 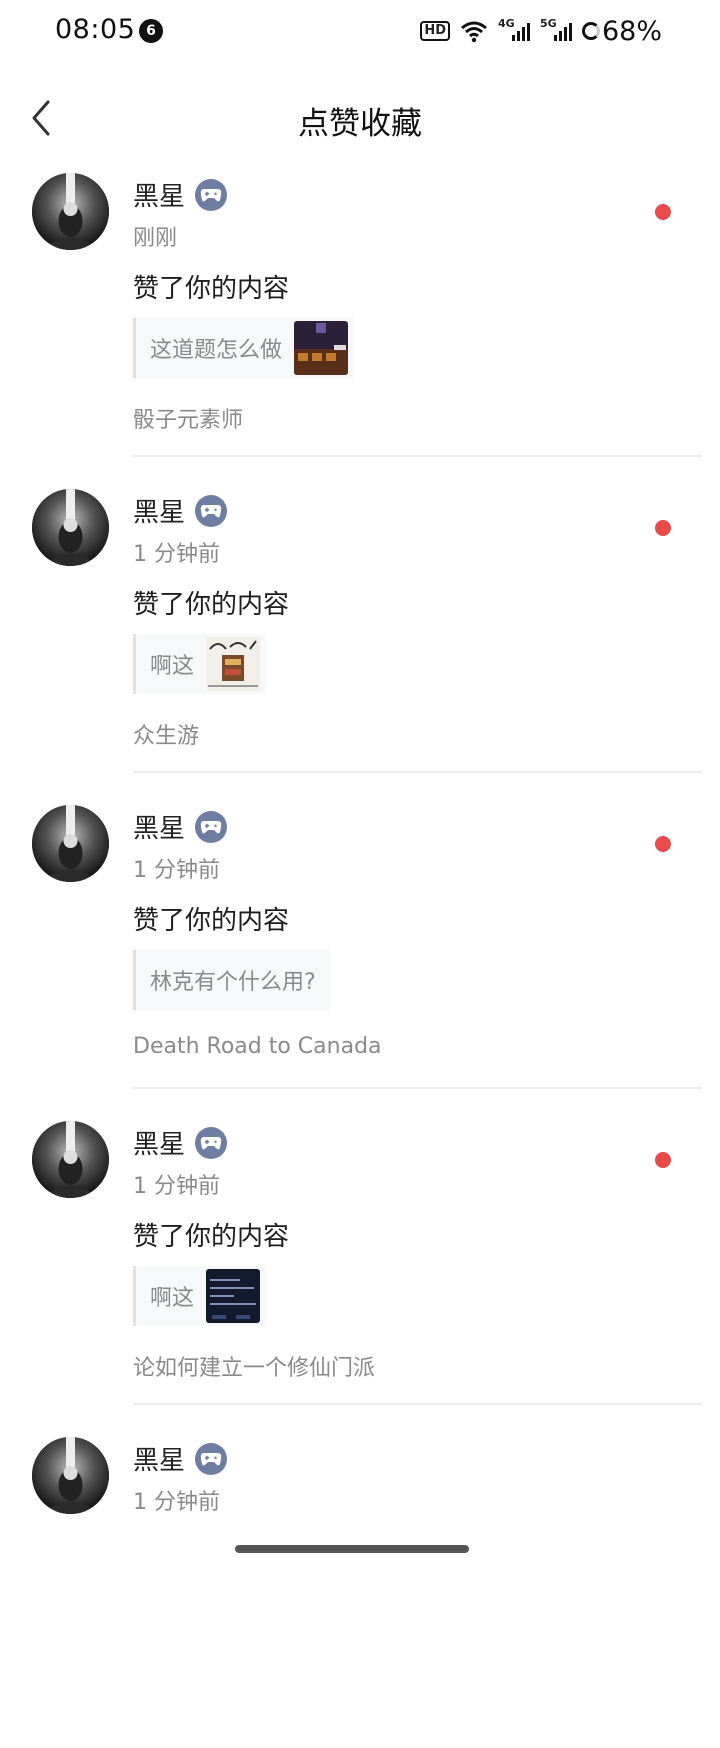 What do you see at coordinates (166, 734) in the screenshot?
I see `game-source: 众生游` at bounding box center [166, 734].